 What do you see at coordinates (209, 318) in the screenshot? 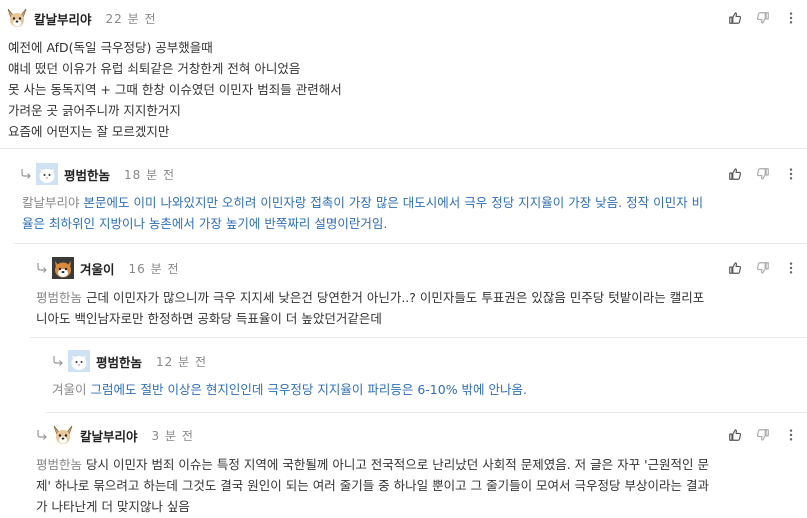
I see `comment-line: 니아도 백인남자로만 한정하면 공화당 득표율이 더 높았던거같은데` at bounding box center [209, 318].